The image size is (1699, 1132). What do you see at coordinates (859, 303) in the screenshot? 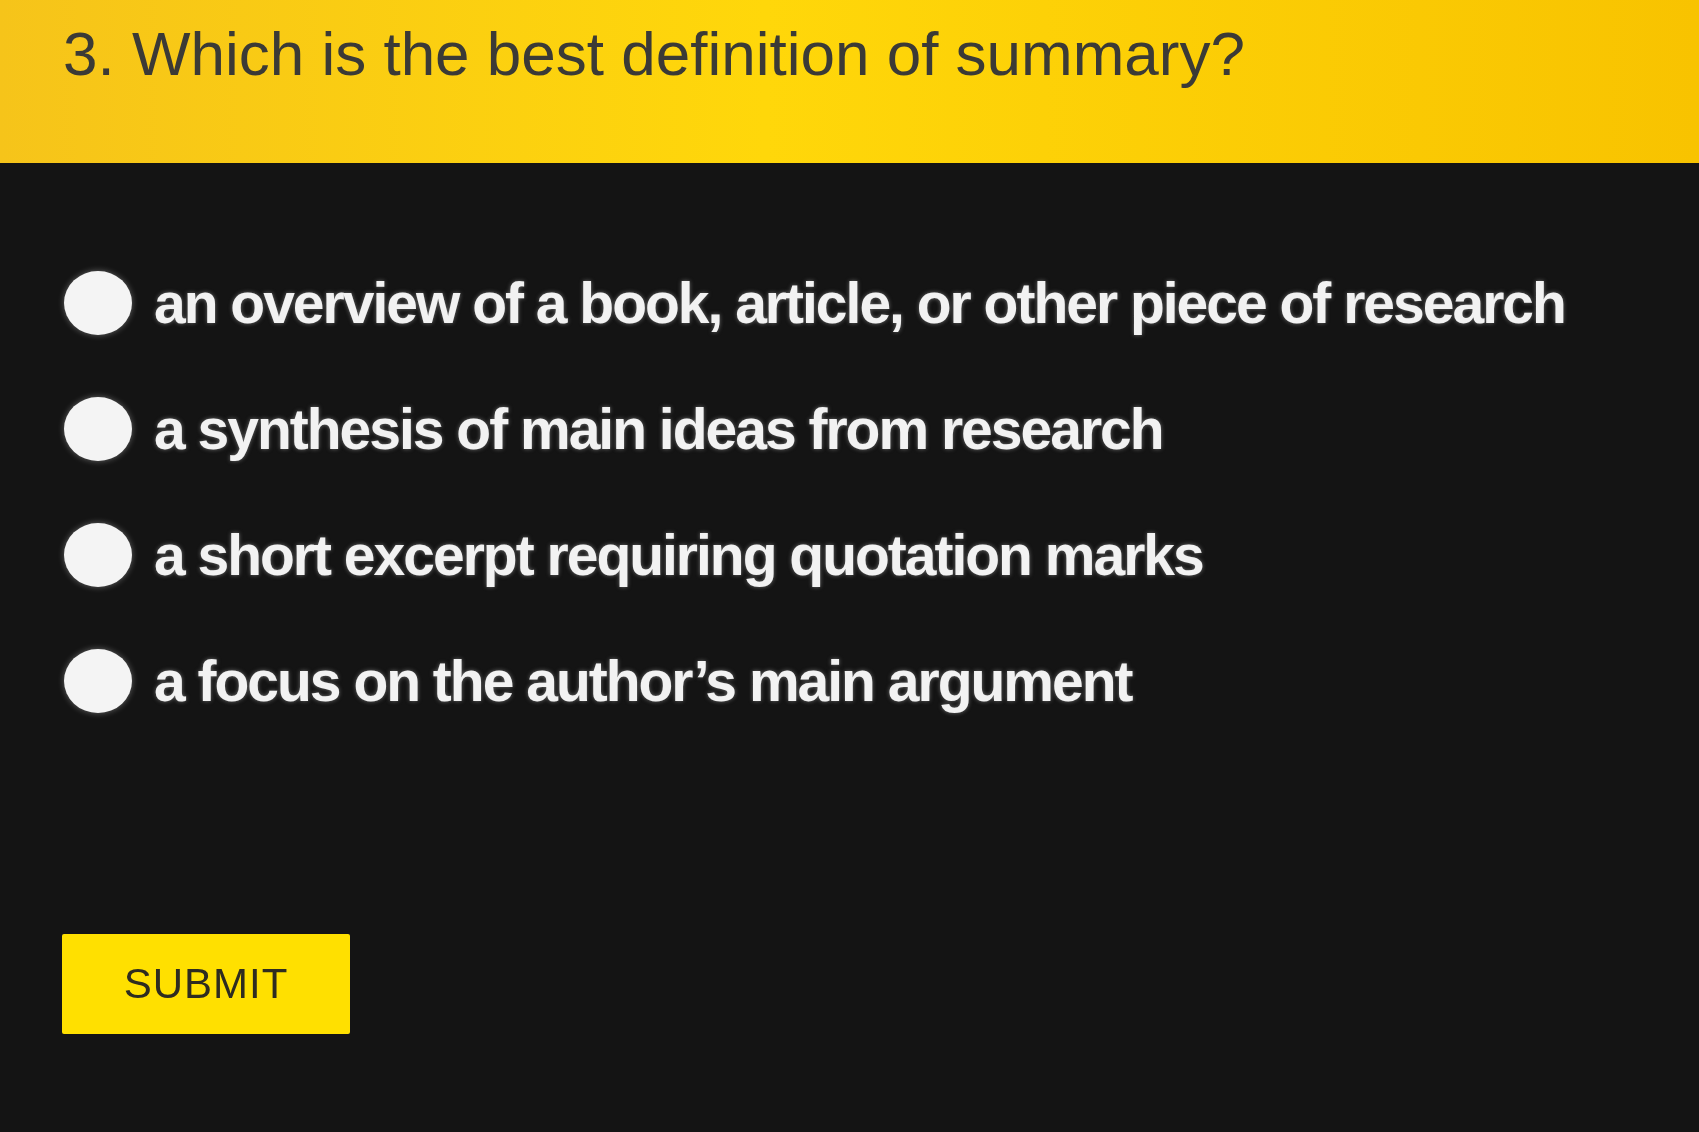
I see `option-label: an overview of a book, article, or other piece of research` at bounding box center [859, 303].